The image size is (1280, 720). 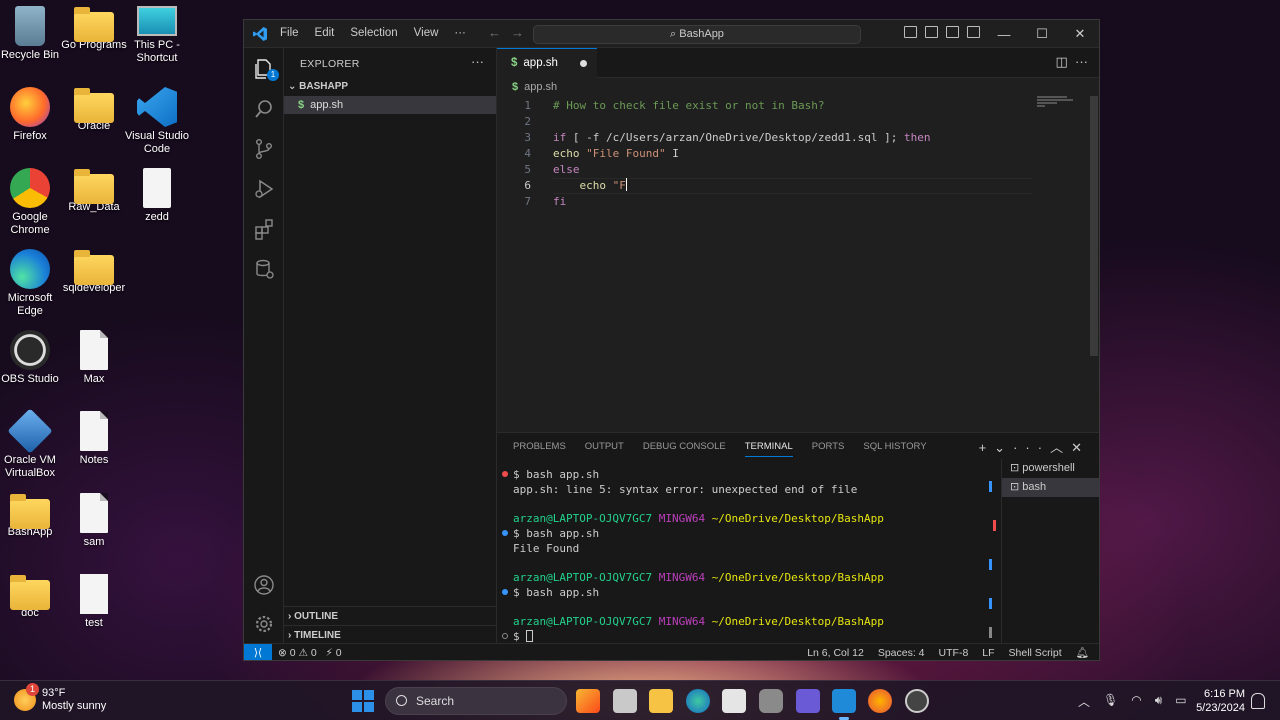 What do you see at coordinates (1110, 701) in the screenshot?
I see `microphone-icon: 🎙︎` at bounding box center [1110, 701].